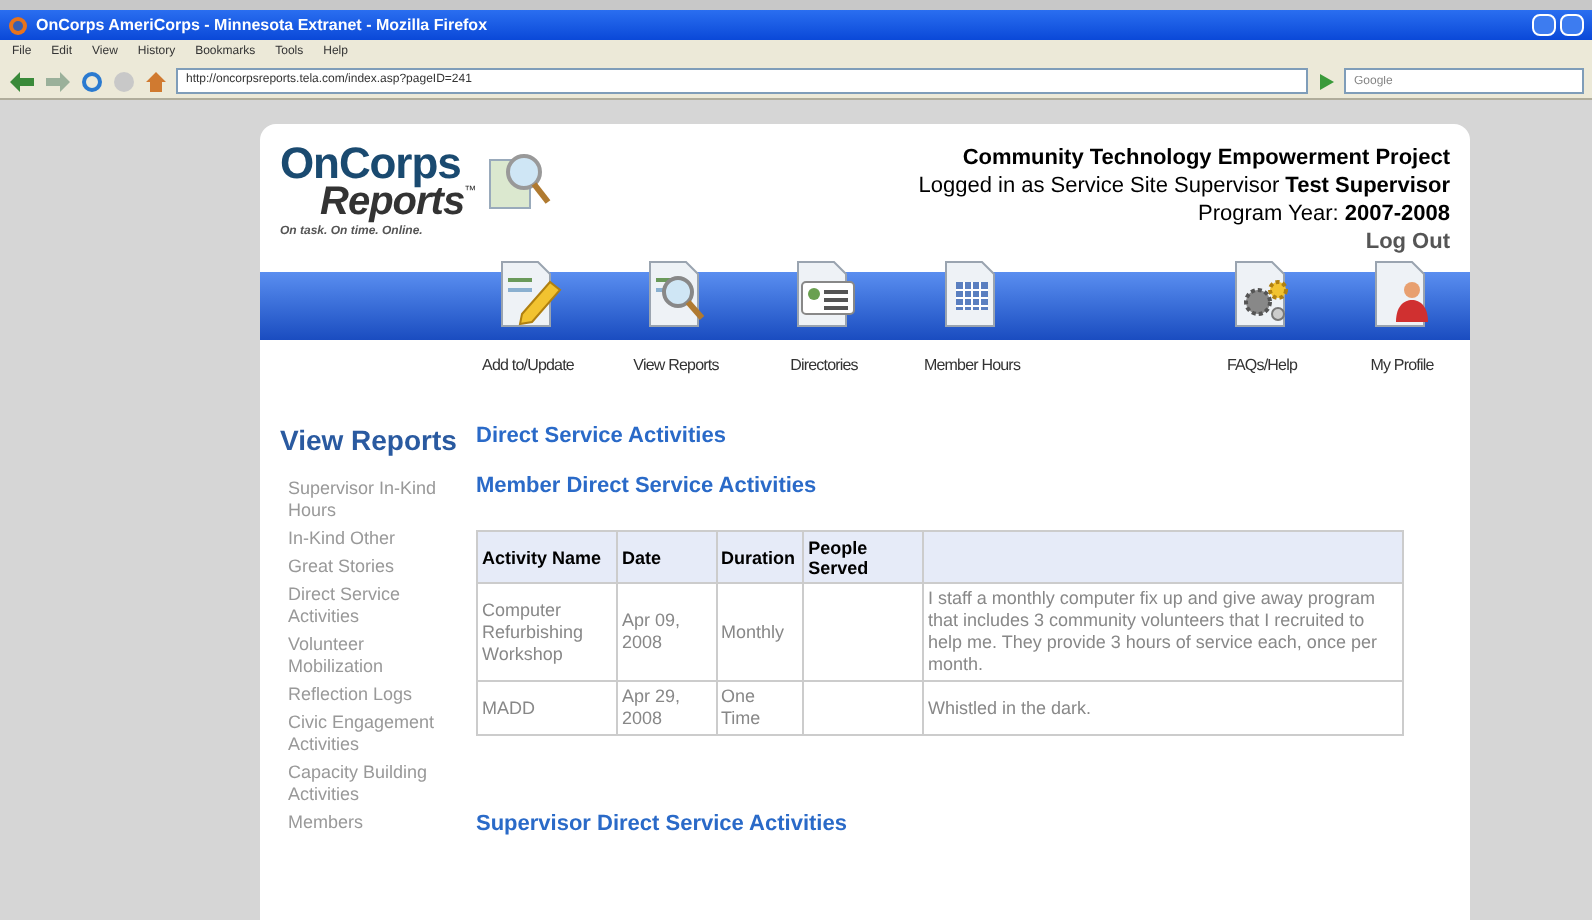 The height and width of the screenshot is (920, 1592). Describe the element at coordinates (547, 557) in the screenshot. I see `column-header: Activity Name` at that location.